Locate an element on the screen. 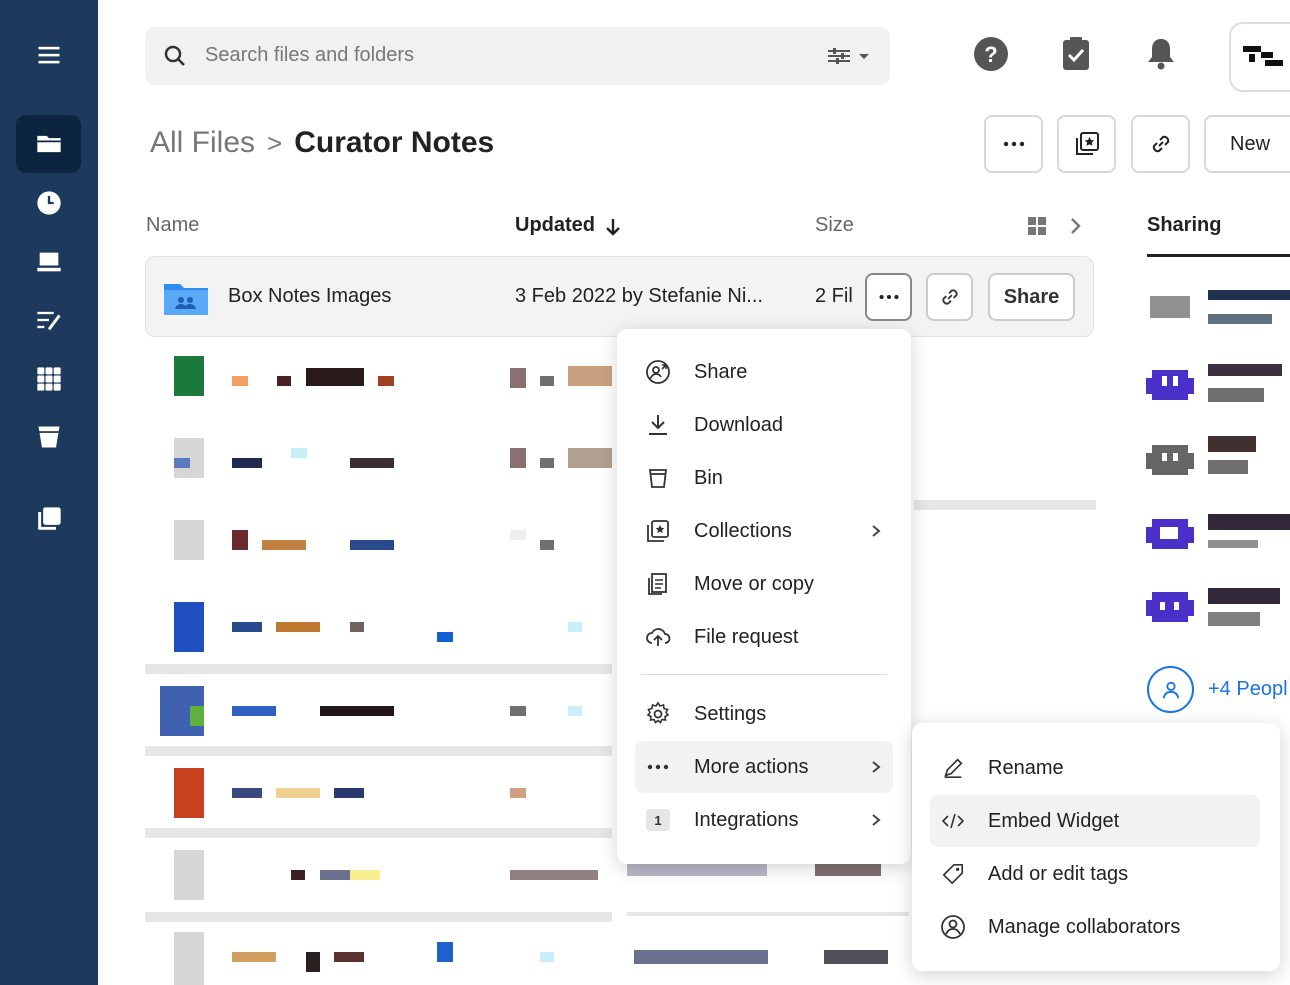 This screenshot has width=1290, height=985. add-people-button is located at coordinates (1170, 689).